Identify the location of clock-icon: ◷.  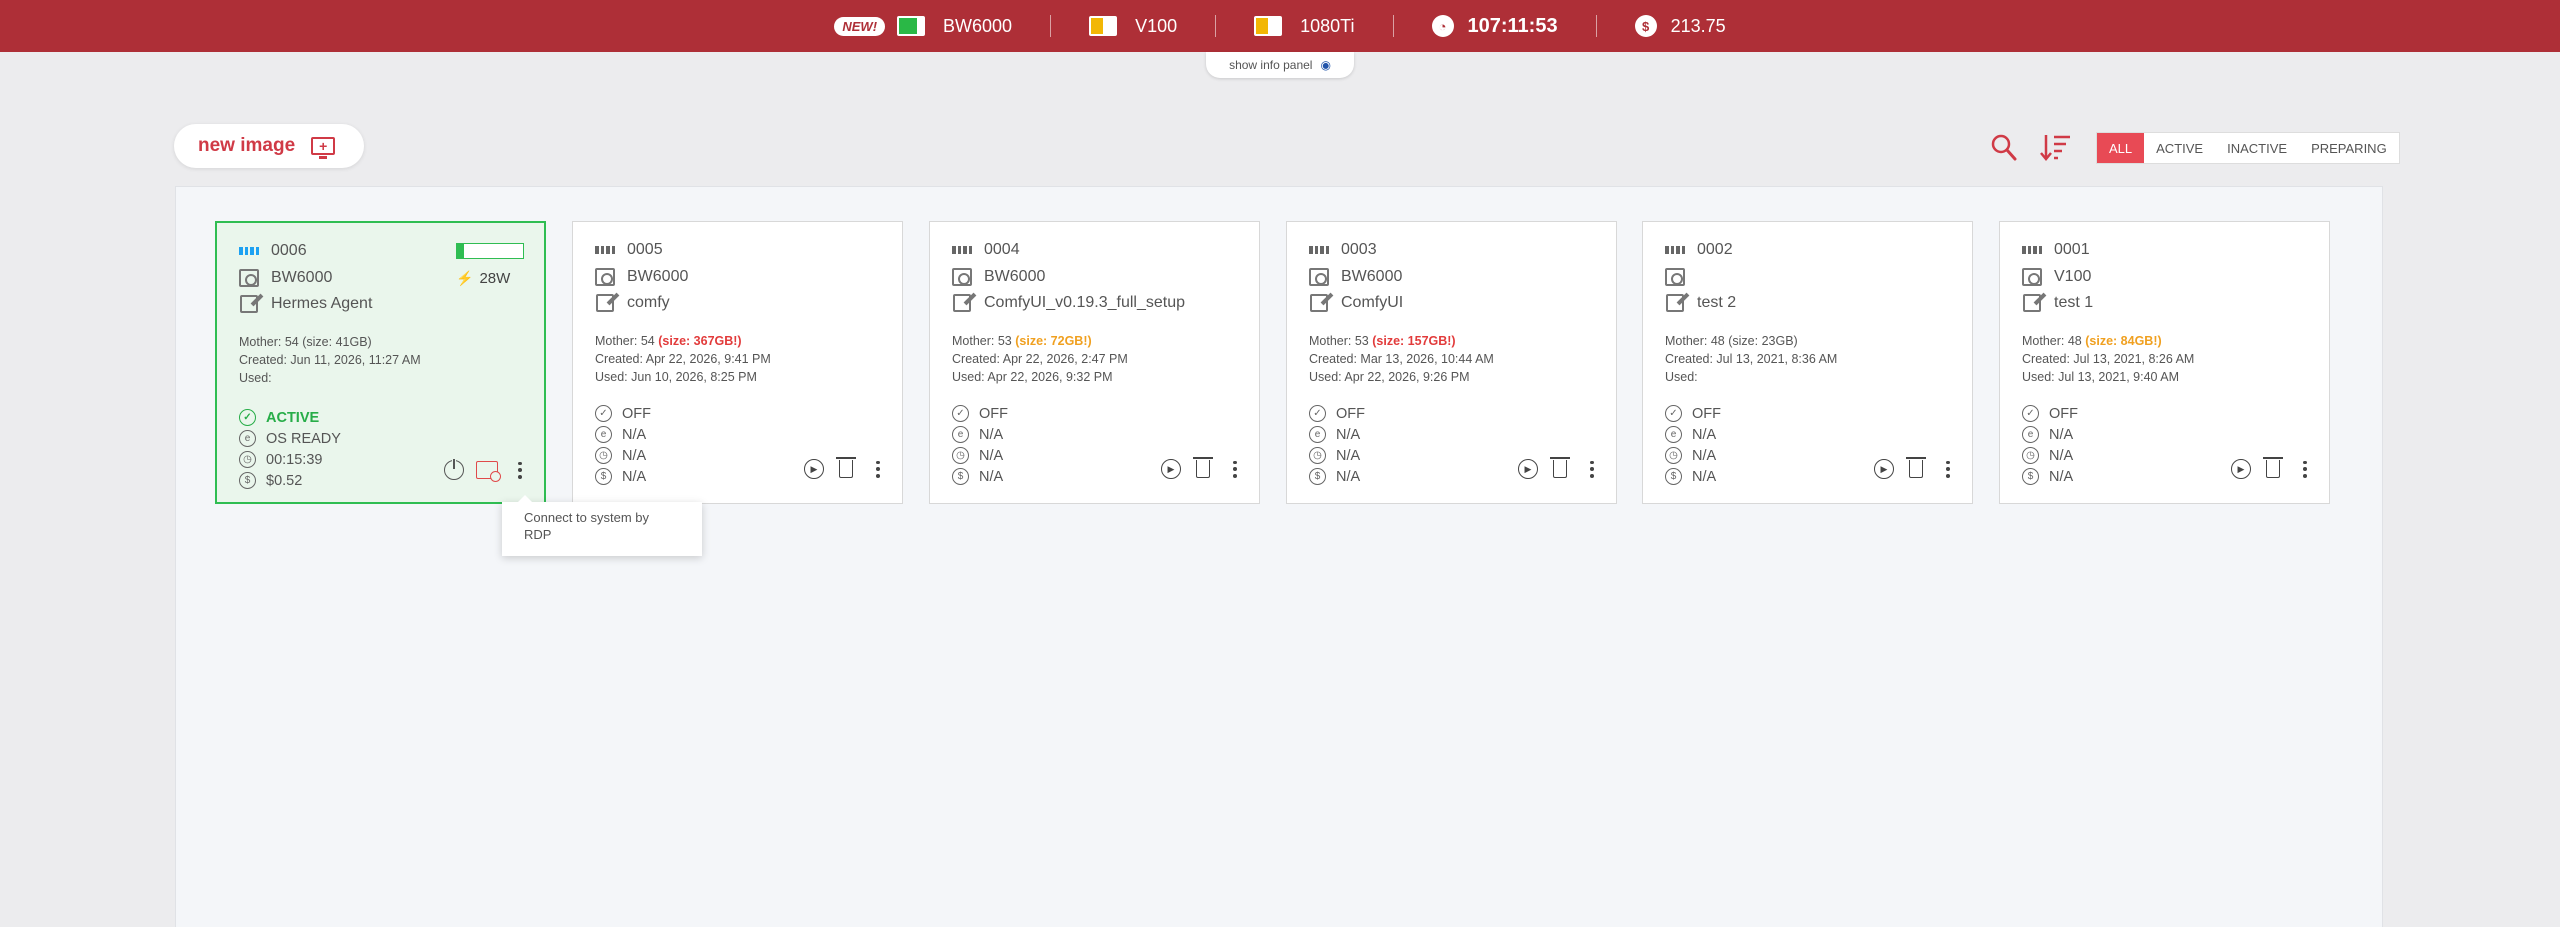
(960, 455).